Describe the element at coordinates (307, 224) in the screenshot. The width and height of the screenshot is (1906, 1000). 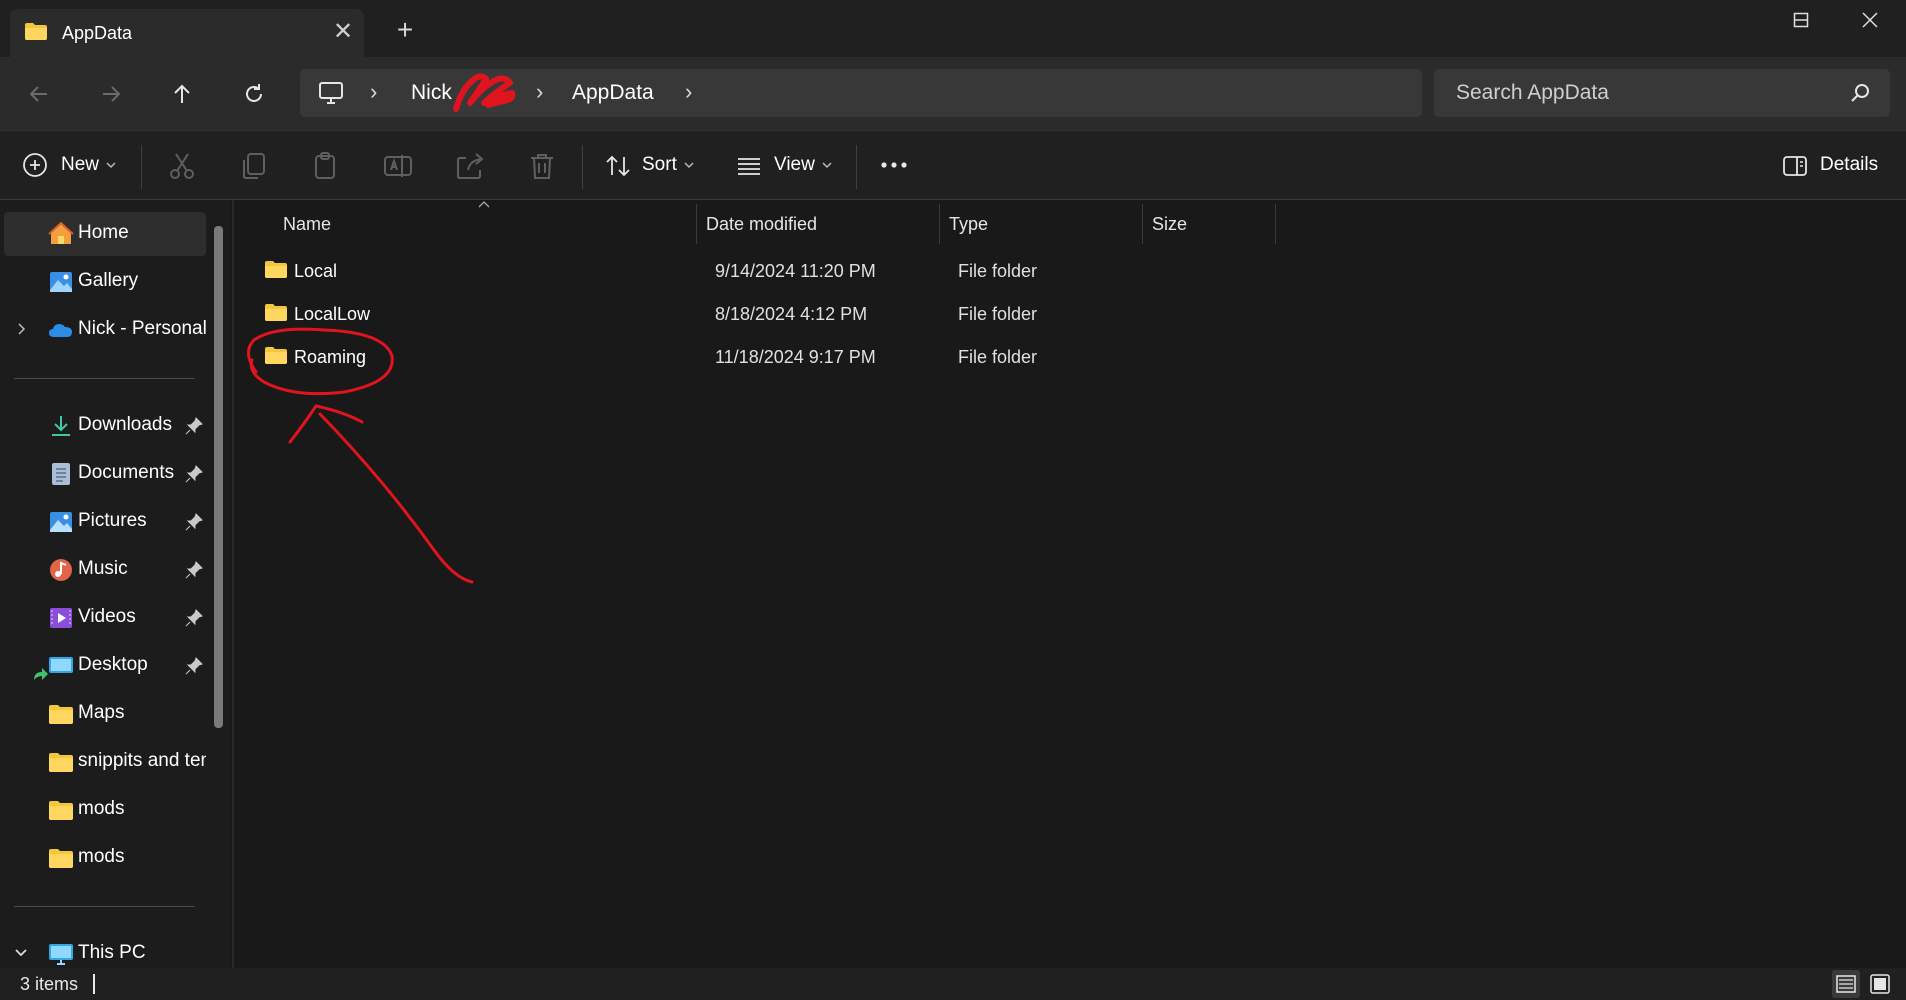
I see `column-header-name: Name` at that location.